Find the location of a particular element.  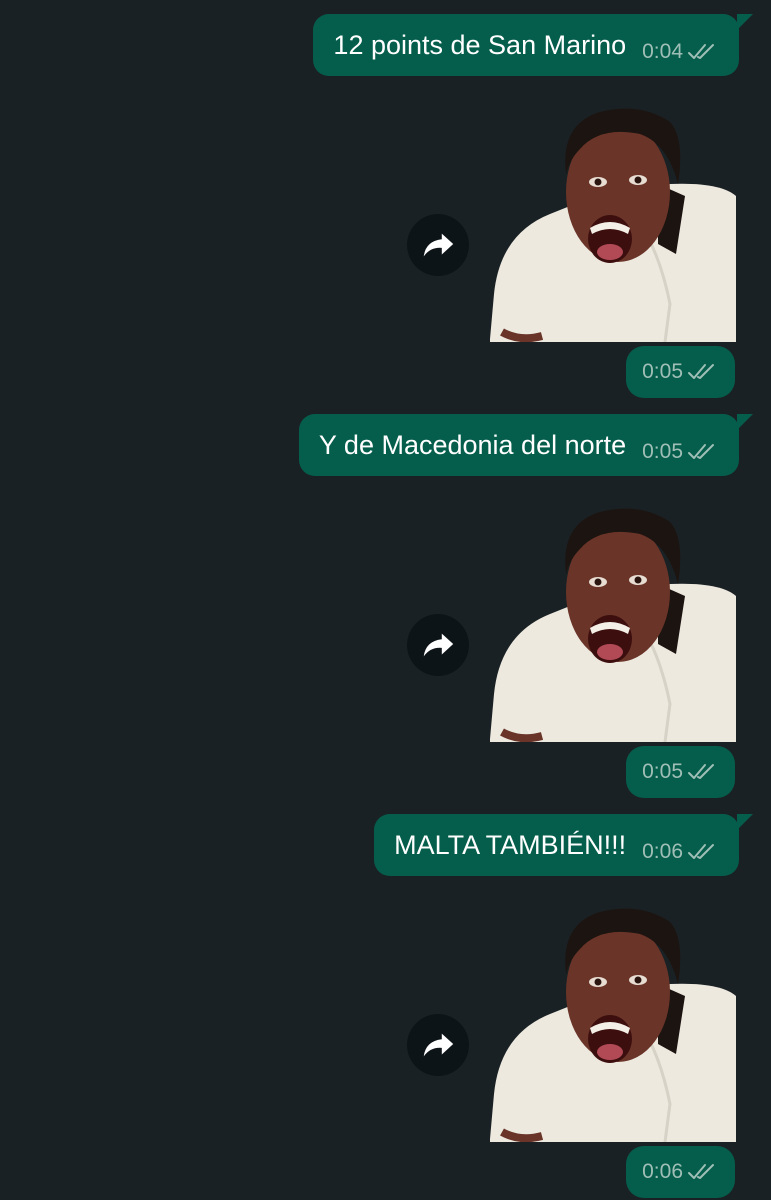

message-time: 0:04 is located at coordinates (662, 51).